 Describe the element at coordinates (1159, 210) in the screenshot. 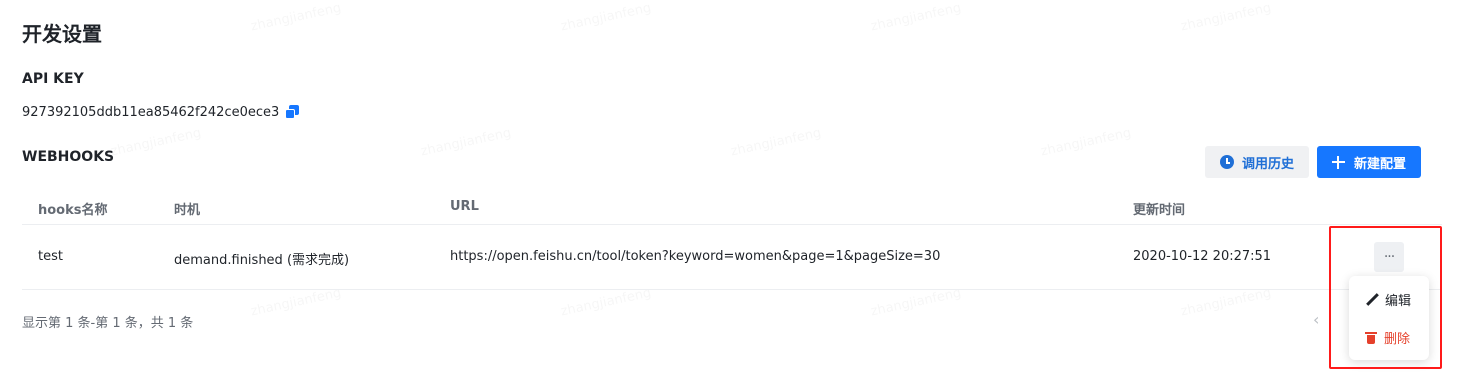

I see `column-header-updated: 更新时间` at that location.